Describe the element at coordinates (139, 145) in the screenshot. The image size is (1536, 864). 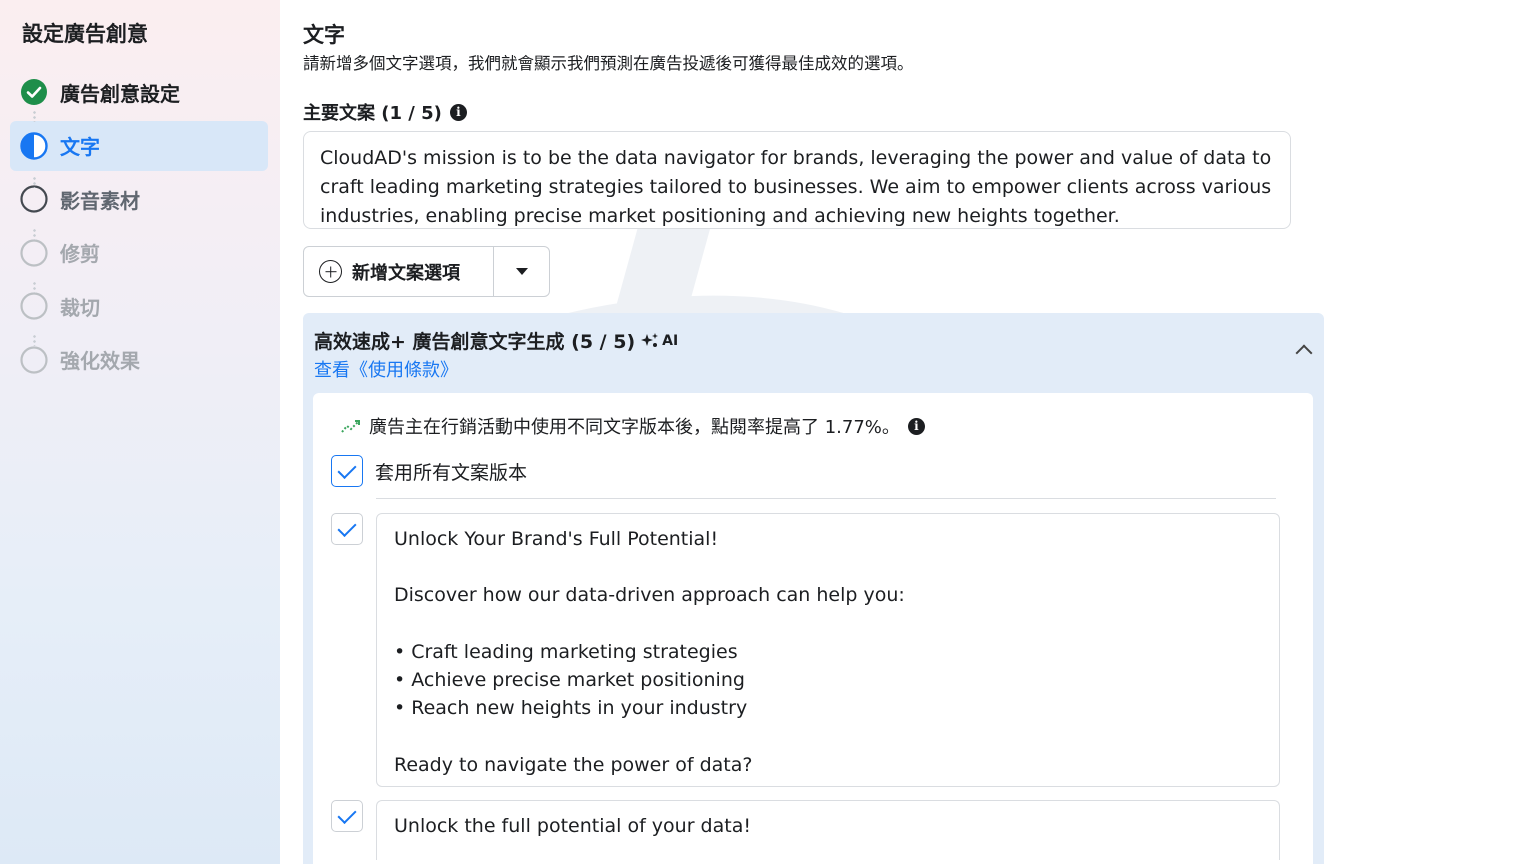
I see `step-text: 文字` at that location.